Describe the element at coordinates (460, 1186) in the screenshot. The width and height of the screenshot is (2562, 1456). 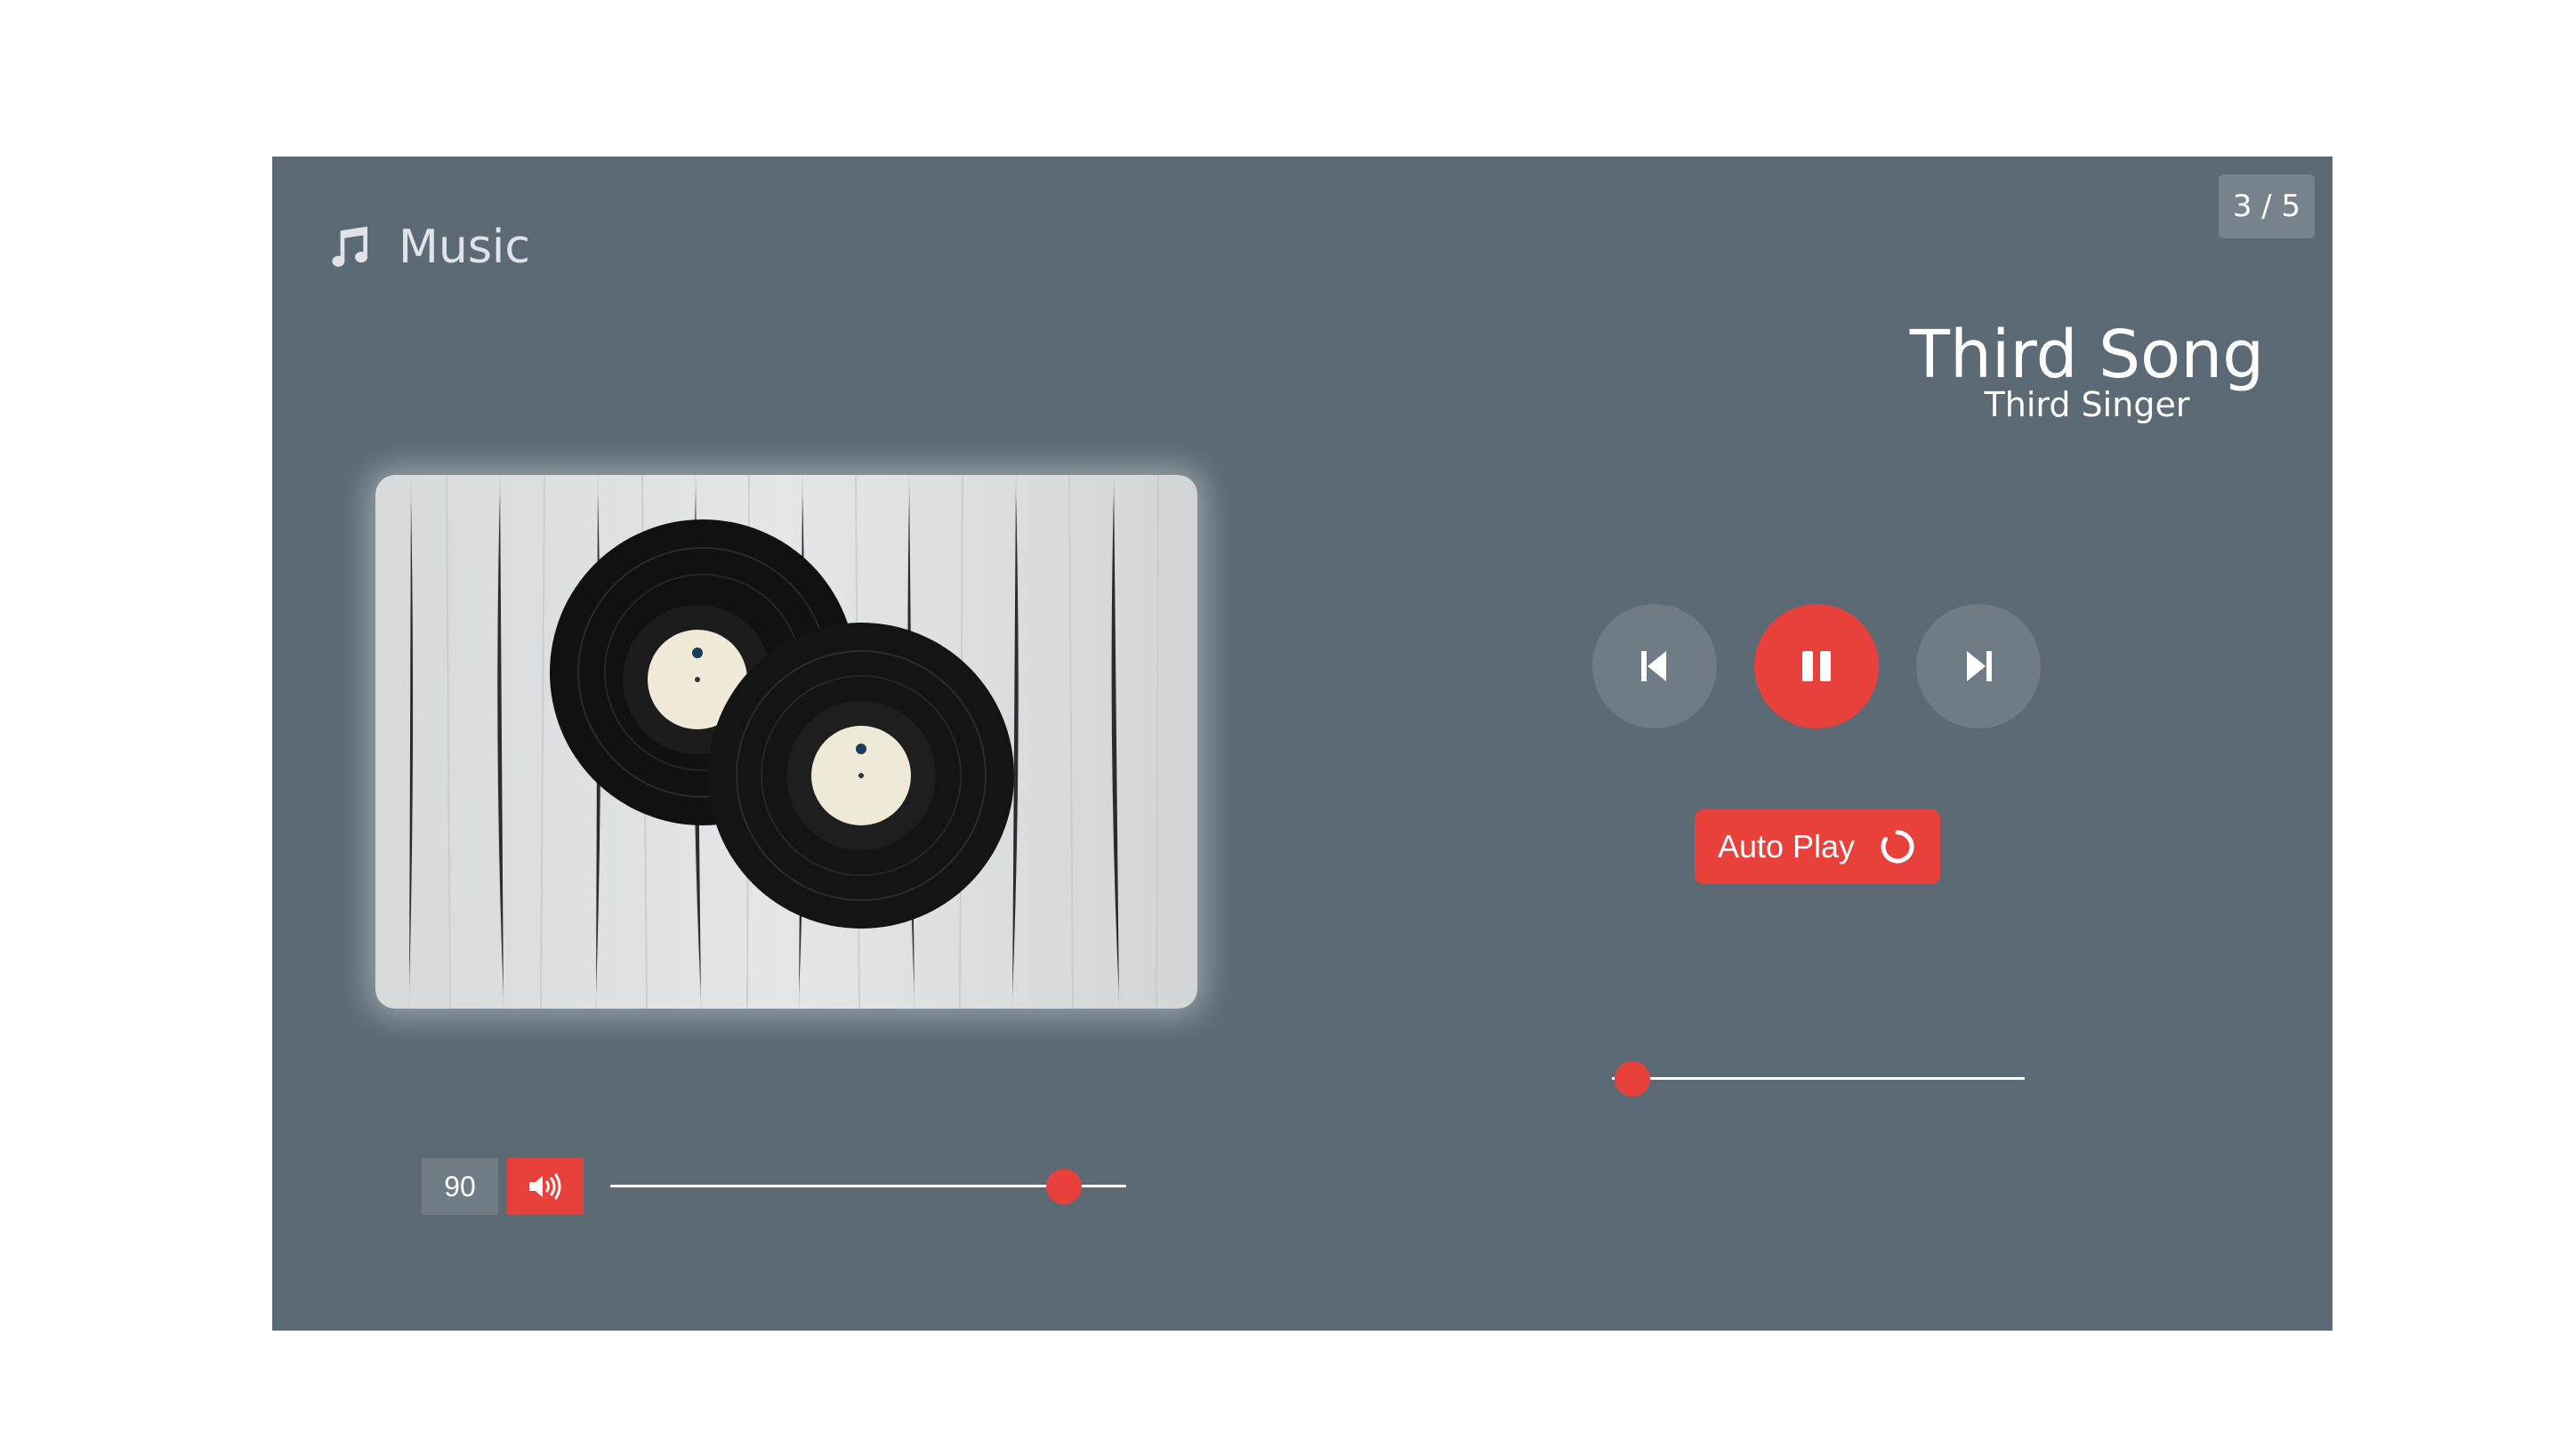
I see `volume-value: 90` at that location.